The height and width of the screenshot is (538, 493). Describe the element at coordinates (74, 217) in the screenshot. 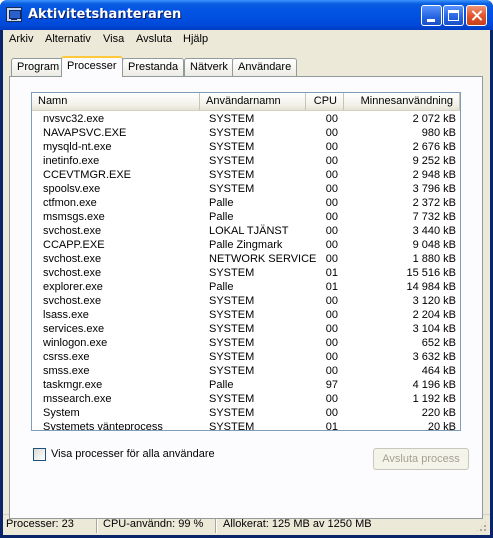

I see `process-name: msmsgs.exe` at that location.